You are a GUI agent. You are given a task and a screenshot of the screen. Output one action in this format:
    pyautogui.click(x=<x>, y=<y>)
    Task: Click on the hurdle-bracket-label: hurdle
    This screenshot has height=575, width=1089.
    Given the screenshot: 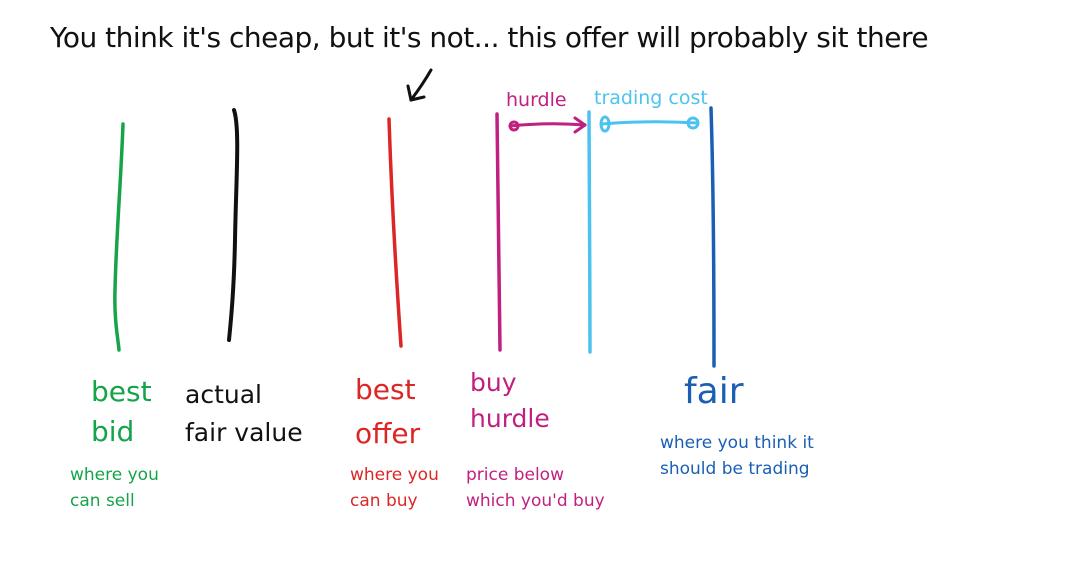 What is the action you would take?
    pyautogui.click(x=536, y=100)
    